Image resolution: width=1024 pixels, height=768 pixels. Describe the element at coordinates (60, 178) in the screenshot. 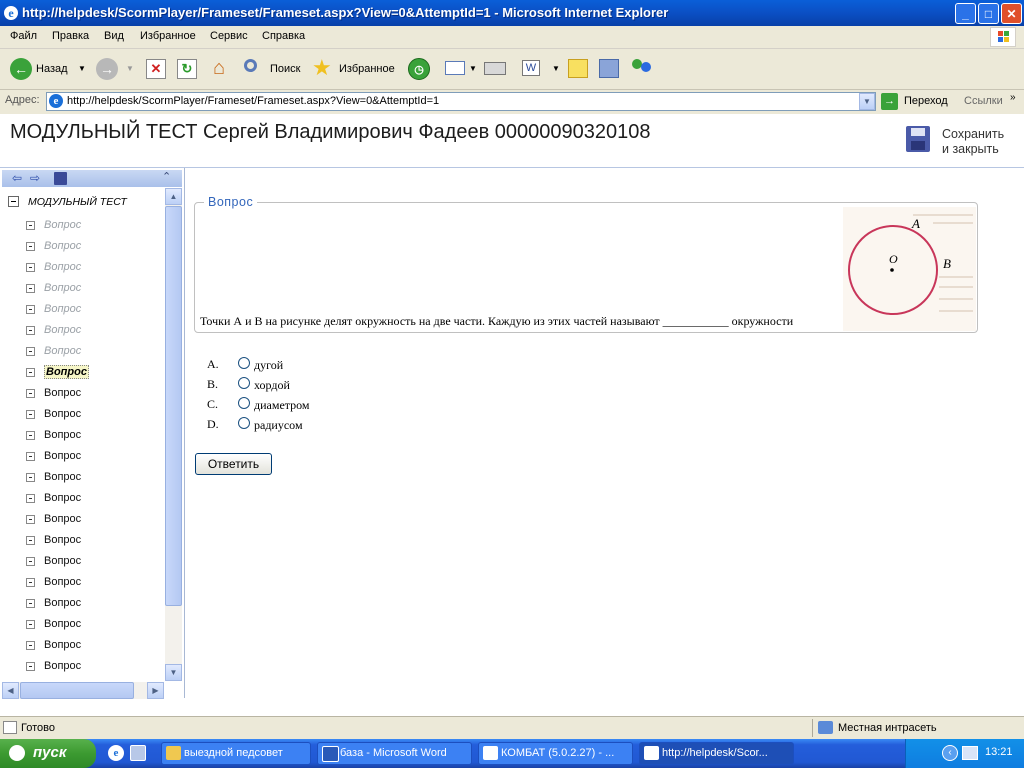

I see `save-icon` at that location.